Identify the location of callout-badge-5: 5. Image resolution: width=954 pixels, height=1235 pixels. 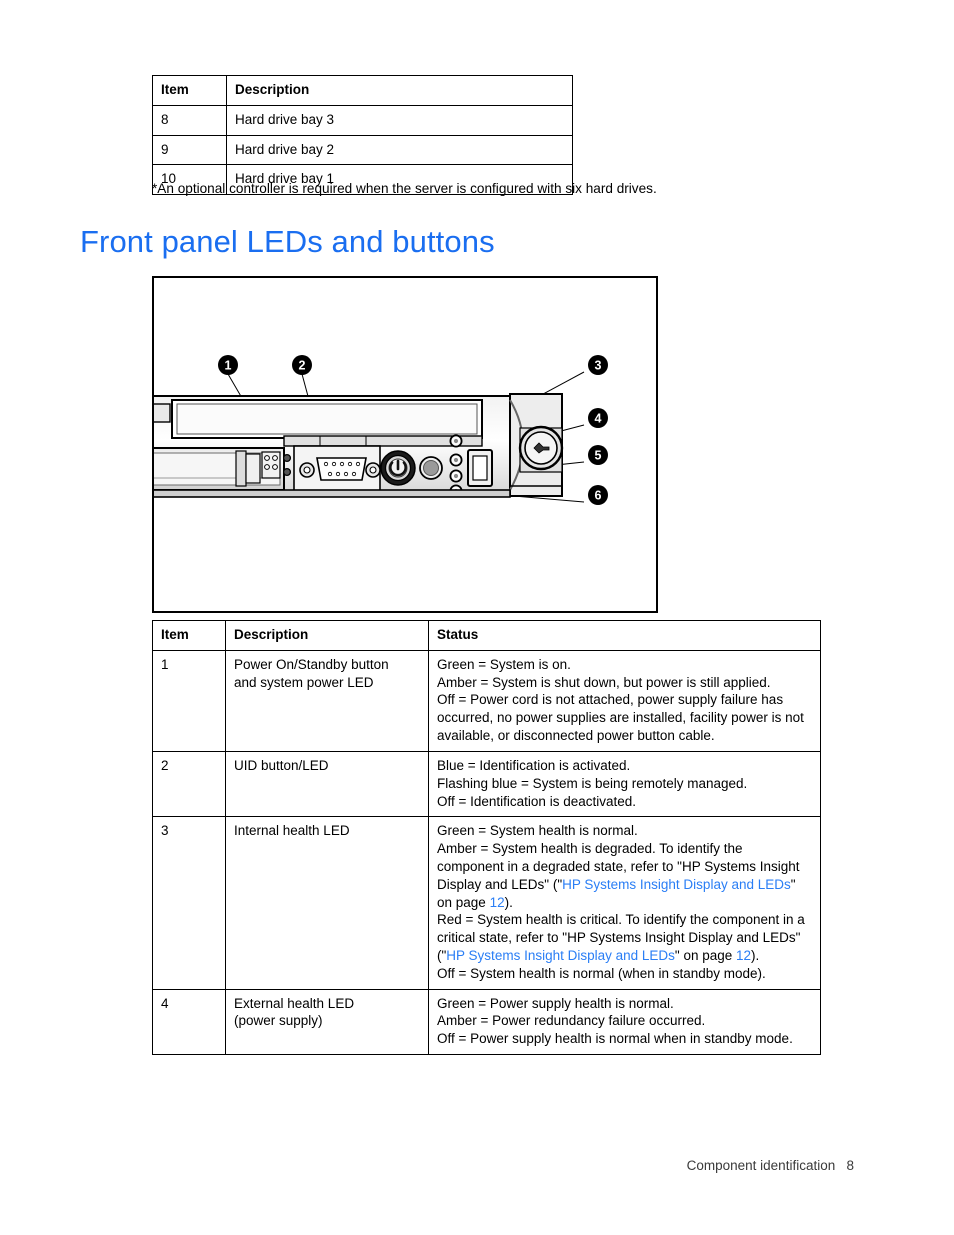
(598, 455).